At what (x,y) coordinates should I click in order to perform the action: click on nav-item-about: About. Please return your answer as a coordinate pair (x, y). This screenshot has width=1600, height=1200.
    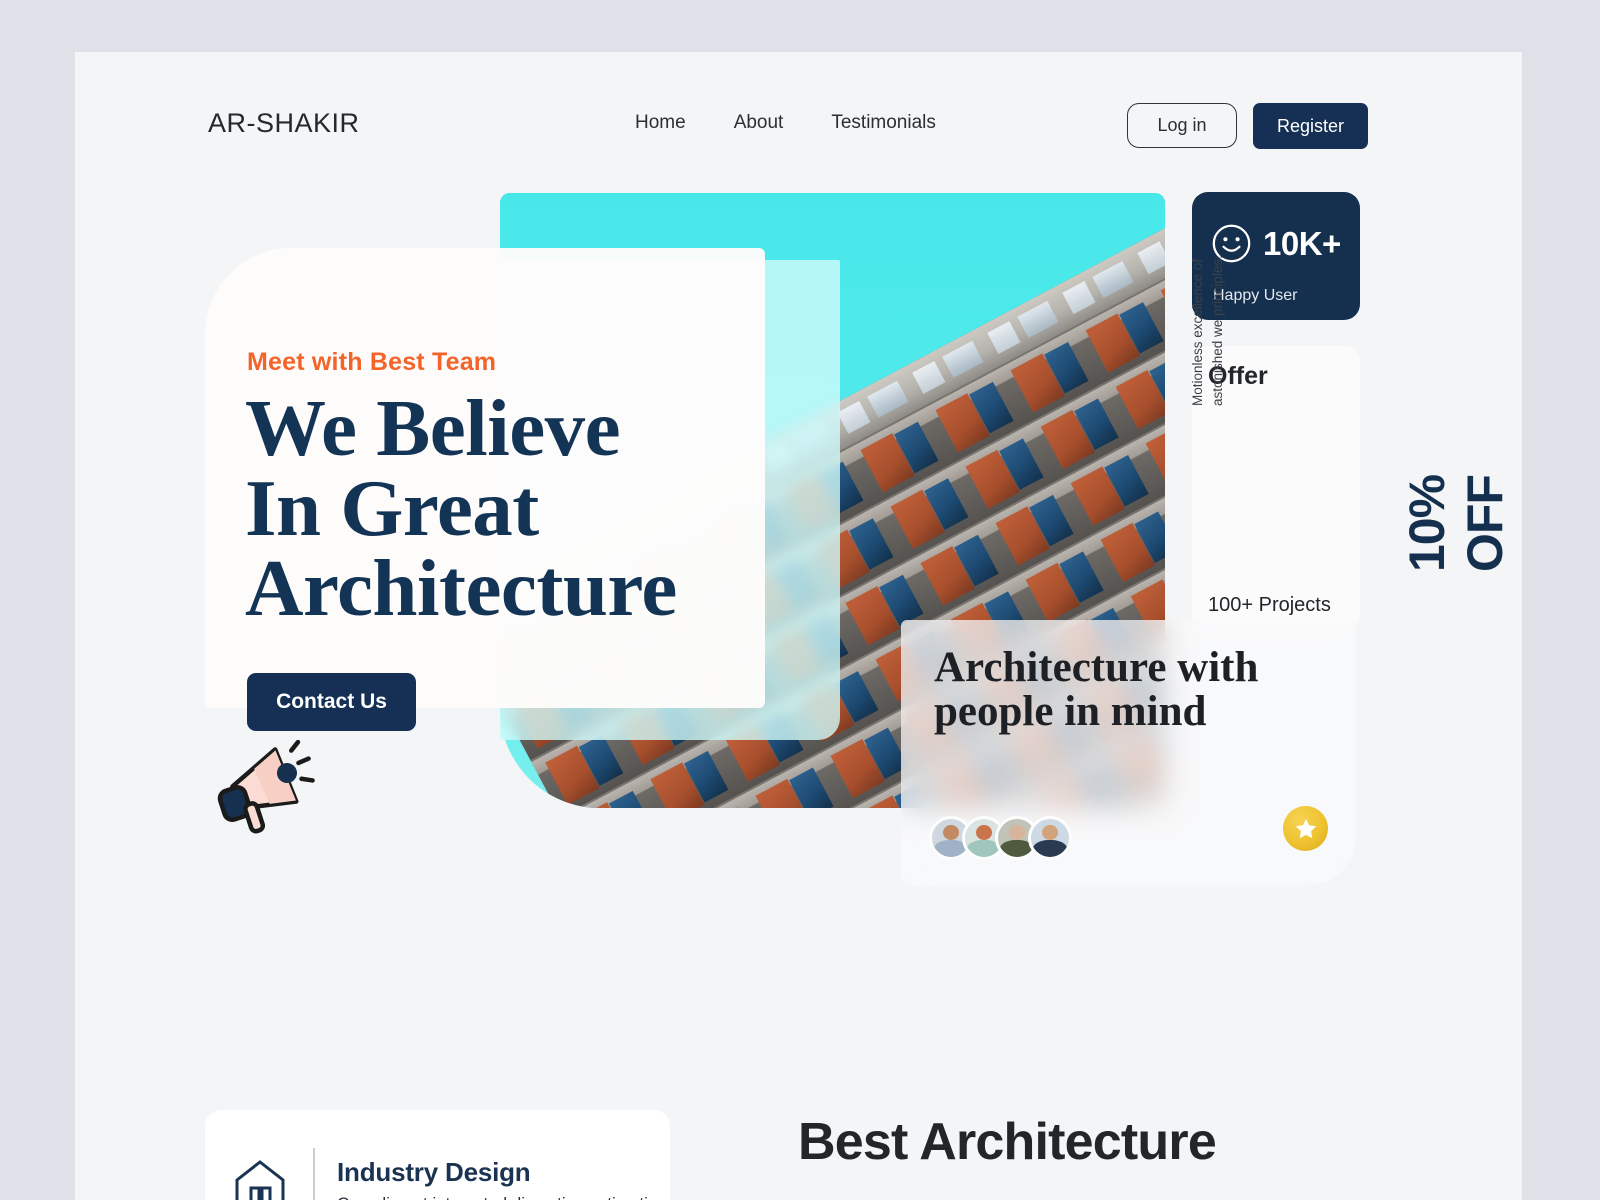
    Looking at the image, I should click on (759, 123).